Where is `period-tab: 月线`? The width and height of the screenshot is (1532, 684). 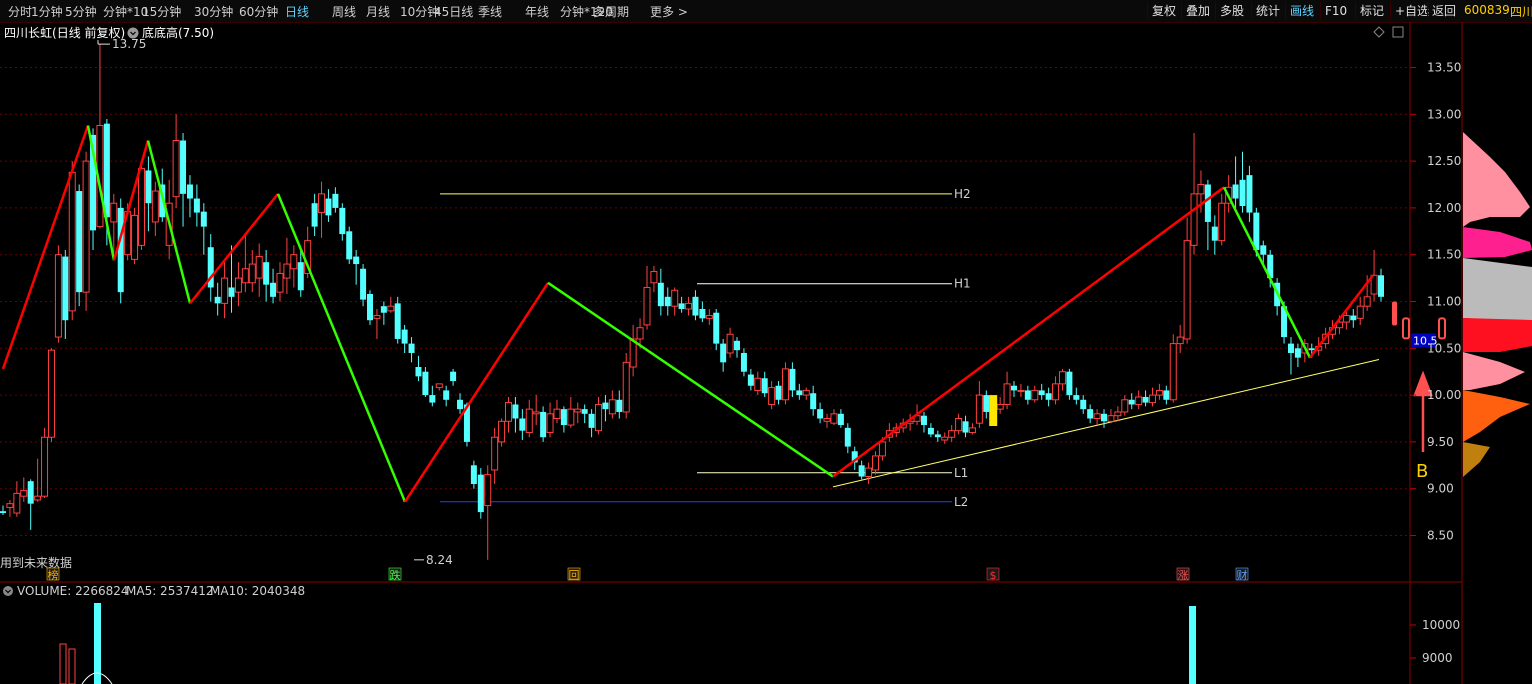 period-tab: 月线 is located at coordinates (378, 11).